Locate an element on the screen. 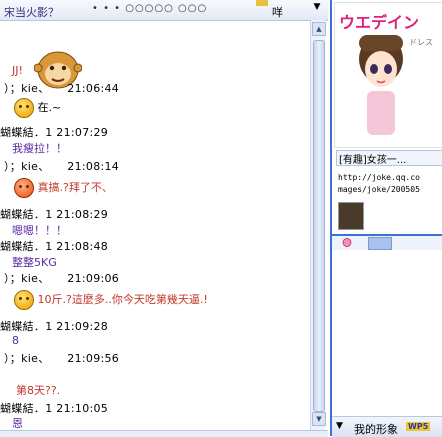 This screenshot has width=442, height=437. chat-toolbar: 宋当火影？ • • • ○○○○○ ○○○ 咩 ▼ is located at coordinates (164, 10).